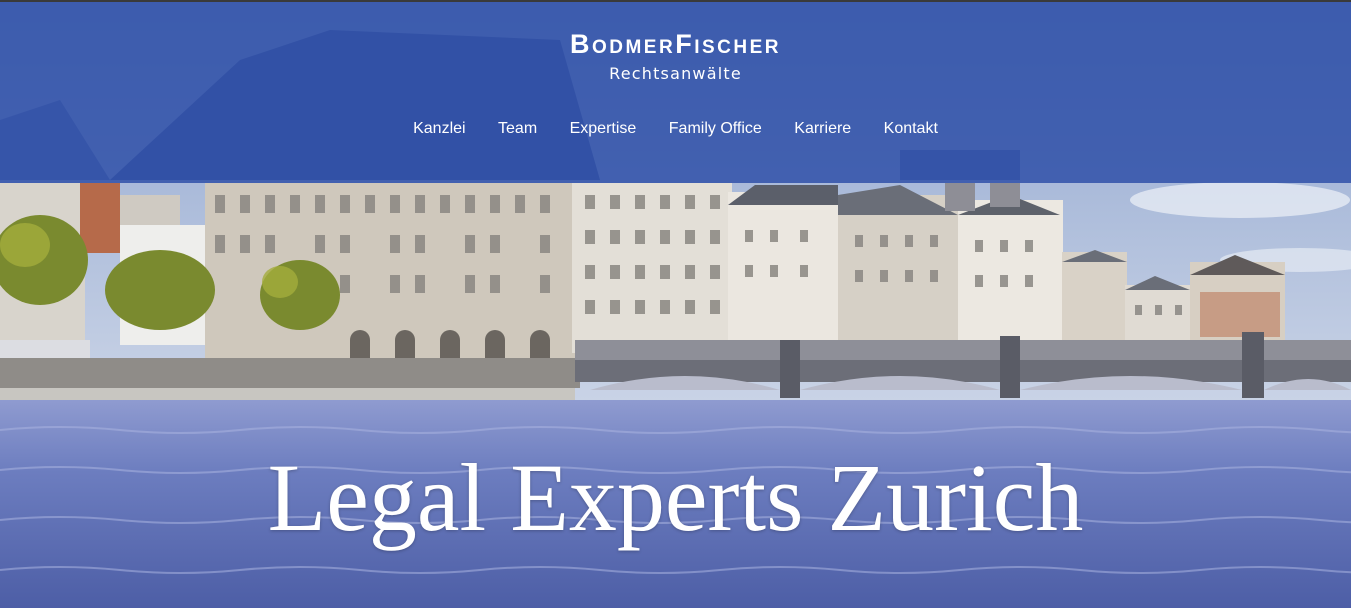 This screenshot has width=1351, height=608. What do you see at coordinates (675, 44) in the screenshot?
I see `logo-brand-name: BodmerFischer` at bounding box center [675, 44].